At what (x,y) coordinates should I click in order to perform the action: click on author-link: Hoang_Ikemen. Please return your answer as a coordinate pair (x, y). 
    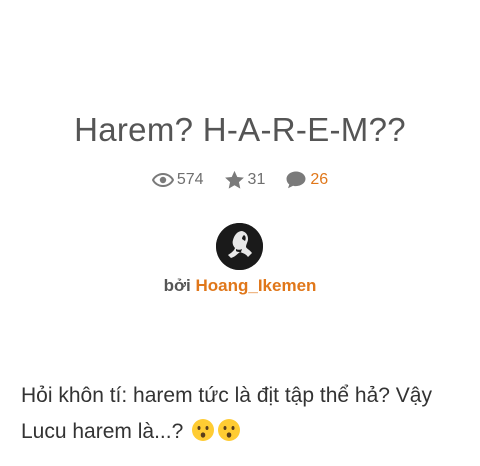
    Looking at the image, I should click on (256, 285).